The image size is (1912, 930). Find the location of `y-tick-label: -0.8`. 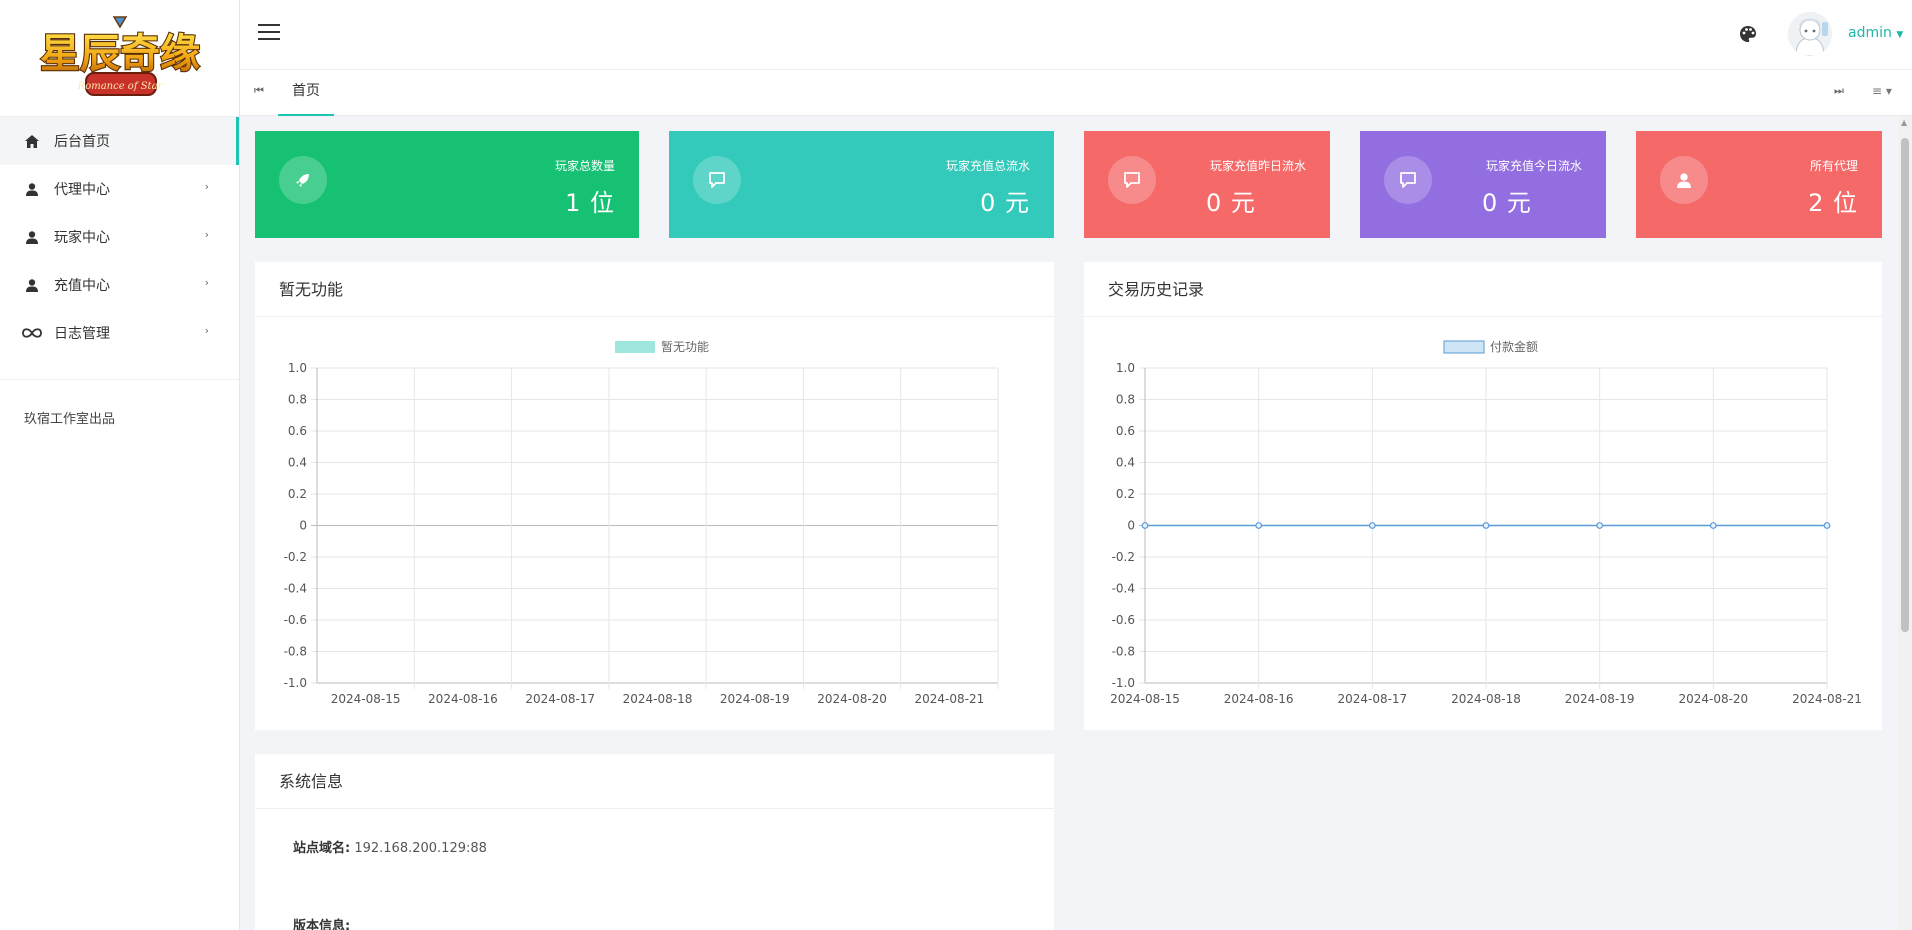

y-tick-label: -0.8 is located at coordinates (1123, 652).